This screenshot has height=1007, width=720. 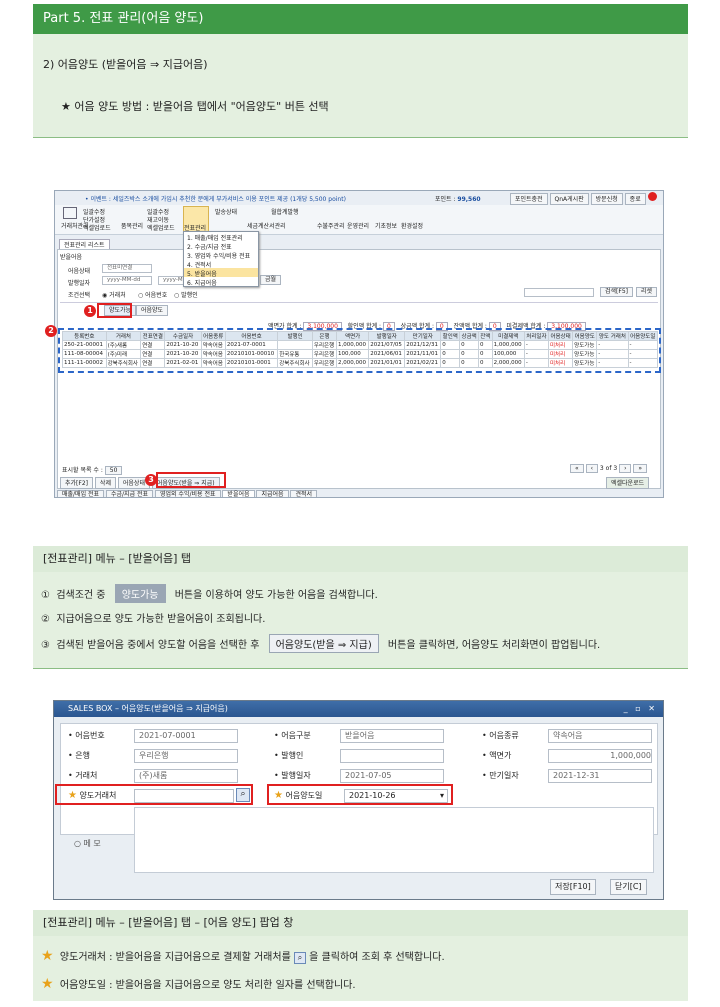 I want to click on last-page-button: », so click(x=640, y=468).